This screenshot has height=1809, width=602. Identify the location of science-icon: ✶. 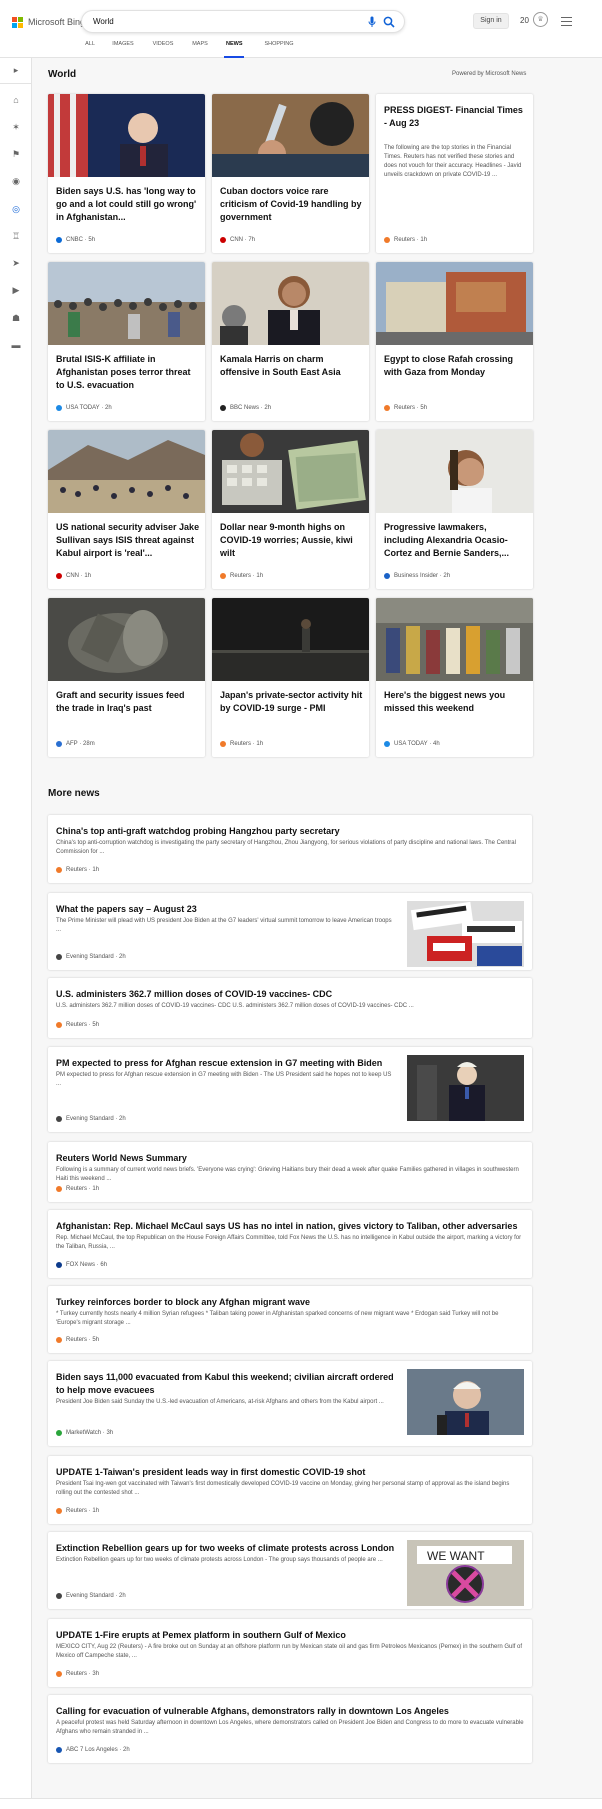
(16, 127).